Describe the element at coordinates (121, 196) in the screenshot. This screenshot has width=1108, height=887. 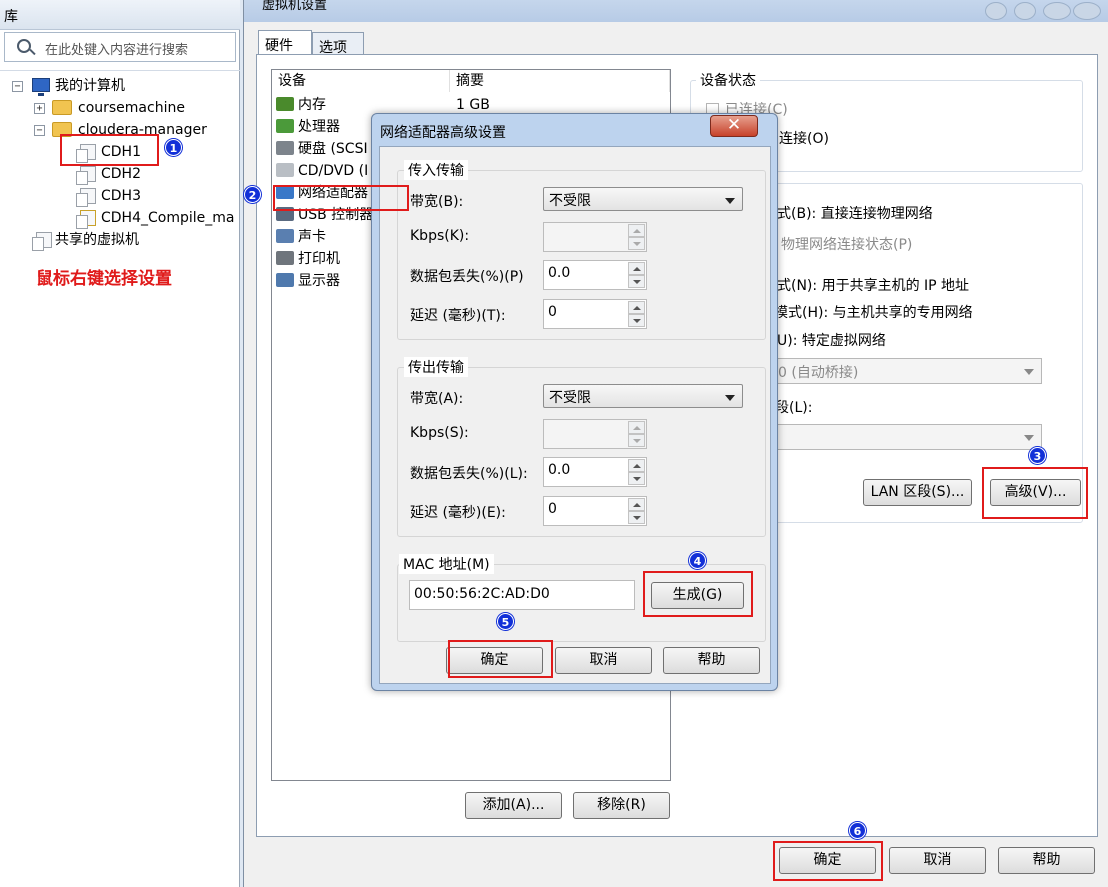
I see `tree-label: CDH3` at that location.